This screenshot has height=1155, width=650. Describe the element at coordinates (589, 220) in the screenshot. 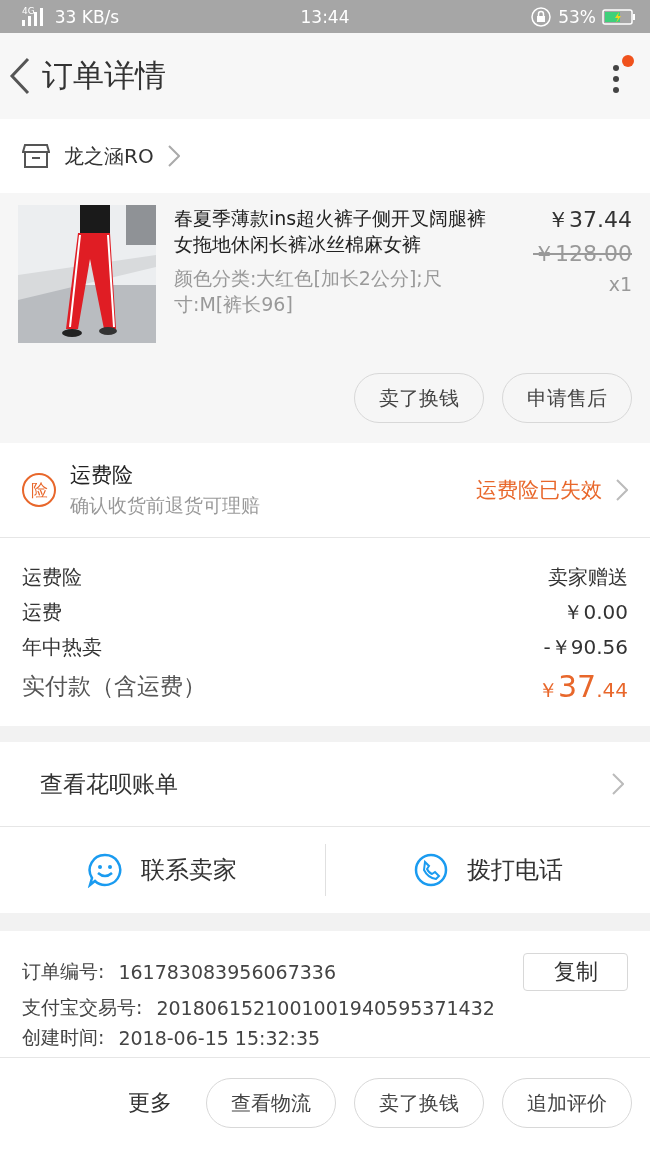

I see `product-price: ￥37.44` at that location.